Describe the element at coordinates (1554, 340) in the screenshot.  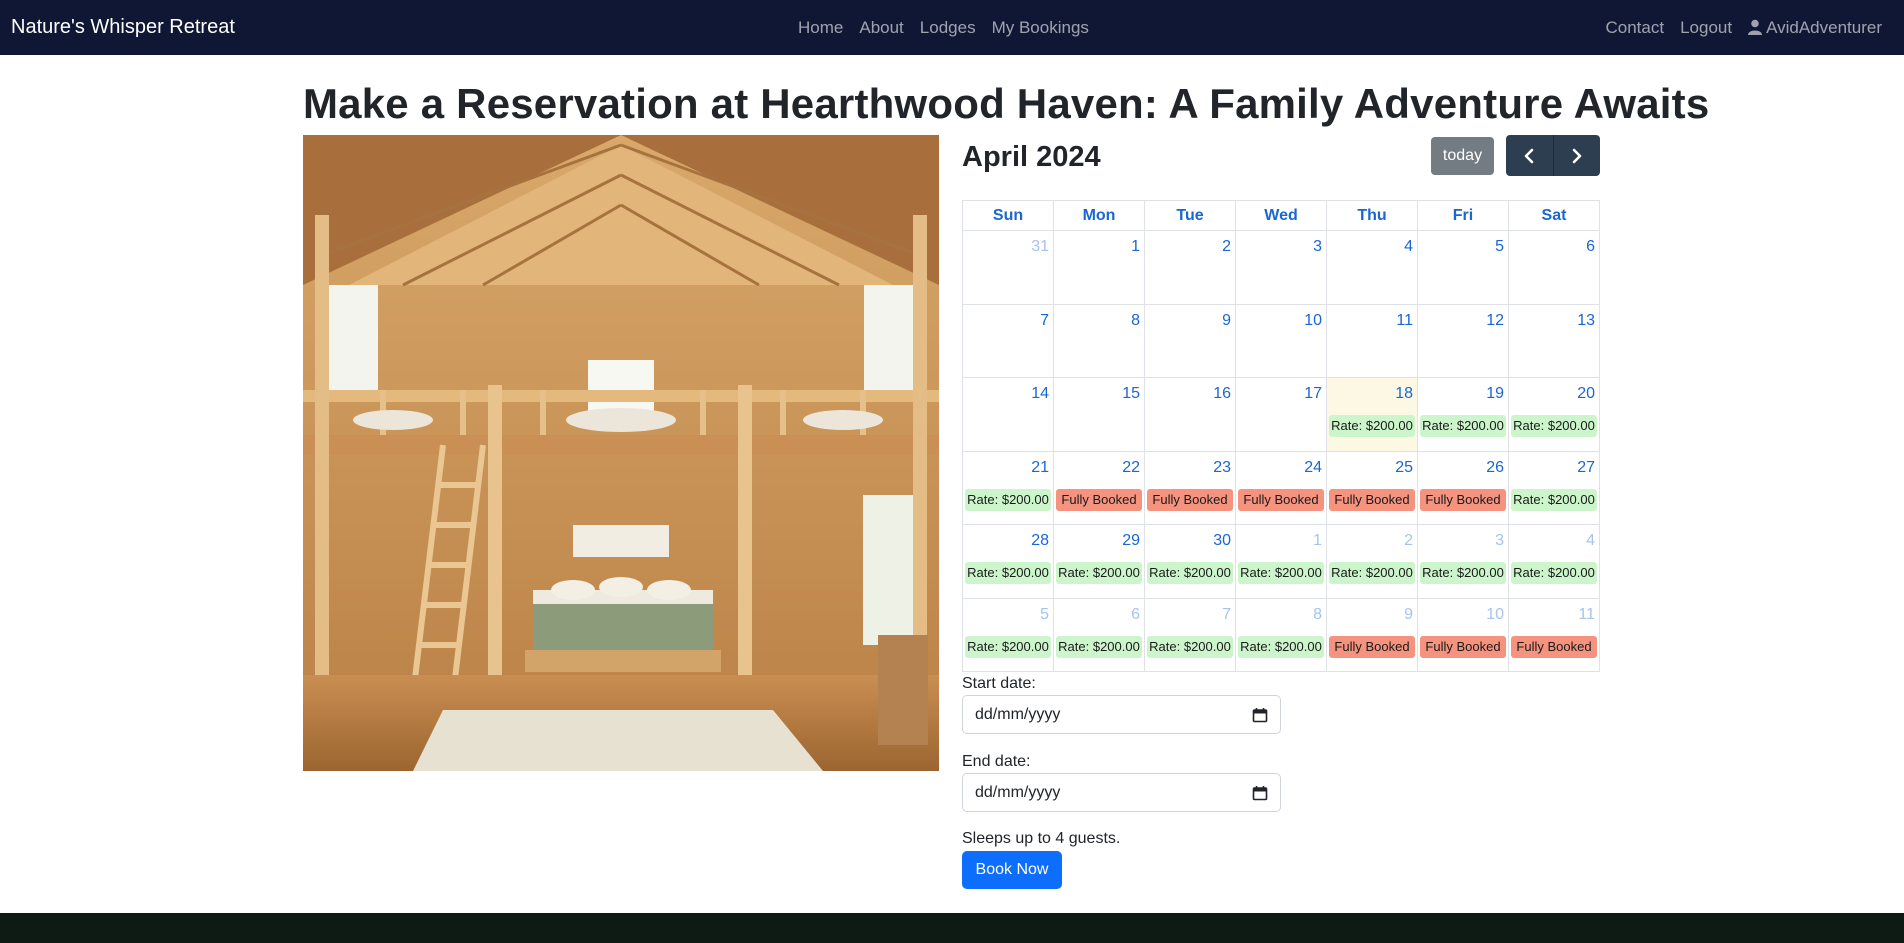
I see `calendar-day-cell: 13` at that location.